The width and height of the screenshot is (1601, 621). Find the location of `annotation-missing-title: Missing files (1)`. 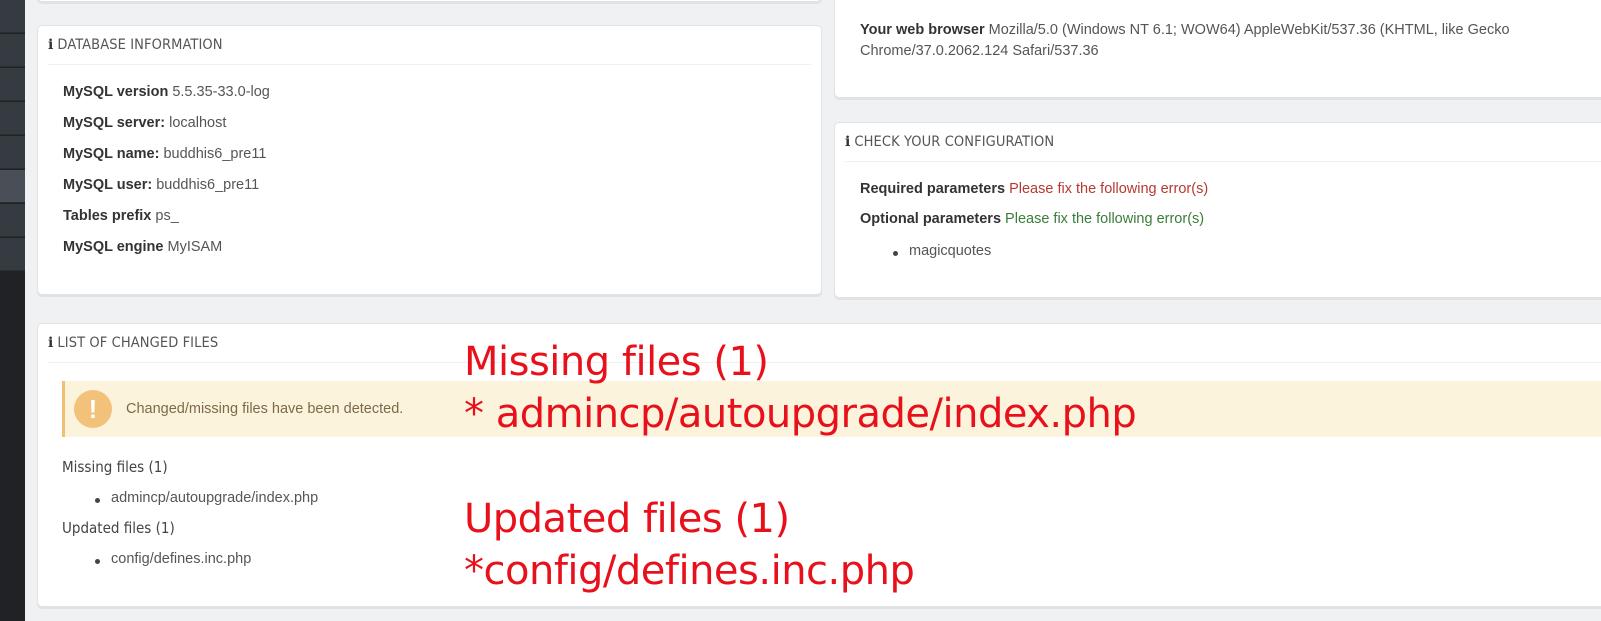

annotation-missing-title: Missing files (1) is located at coordinates (616, 362).